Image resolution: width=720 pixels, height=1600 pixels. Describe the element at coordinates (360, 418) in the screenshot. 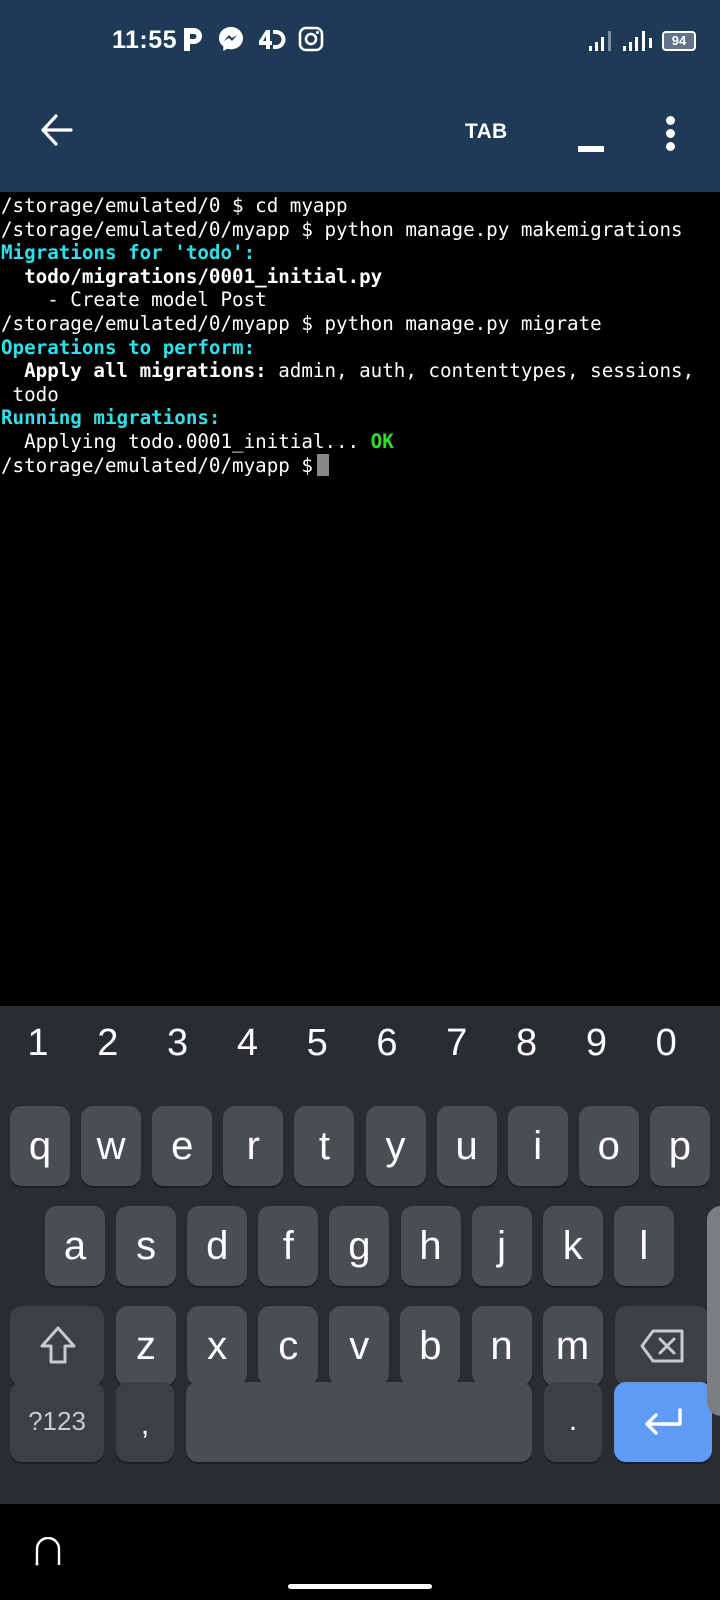

I see `terminal-line: Running migrations:` at that location.